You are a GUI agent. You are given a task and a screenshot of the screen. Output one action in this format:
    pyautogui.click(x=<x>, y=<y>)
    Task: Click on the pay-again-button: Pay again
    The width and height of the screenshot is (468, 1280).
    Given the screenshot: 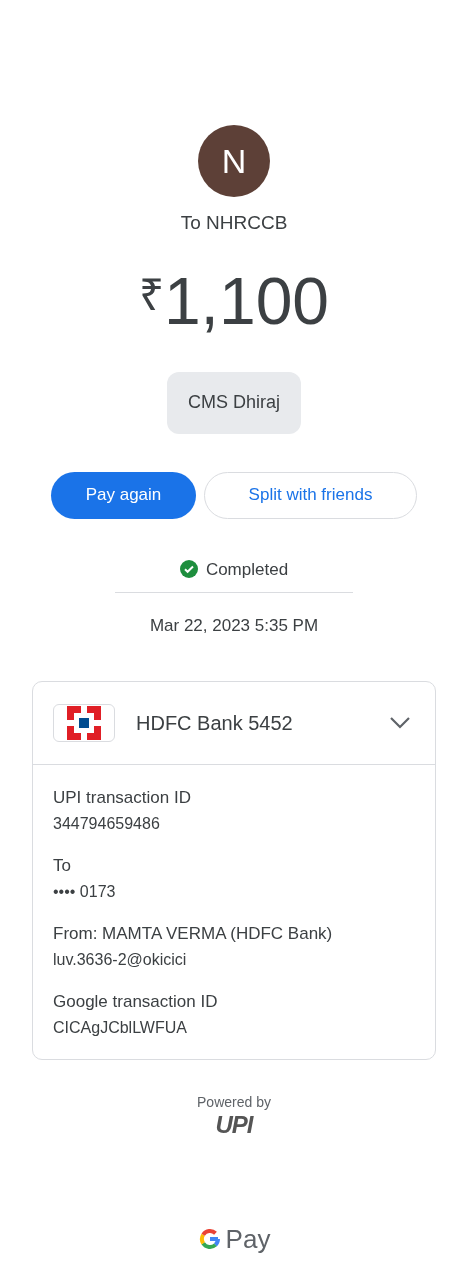 What is the action you would take?
    pyautogui.click(x=123, y=495)
    